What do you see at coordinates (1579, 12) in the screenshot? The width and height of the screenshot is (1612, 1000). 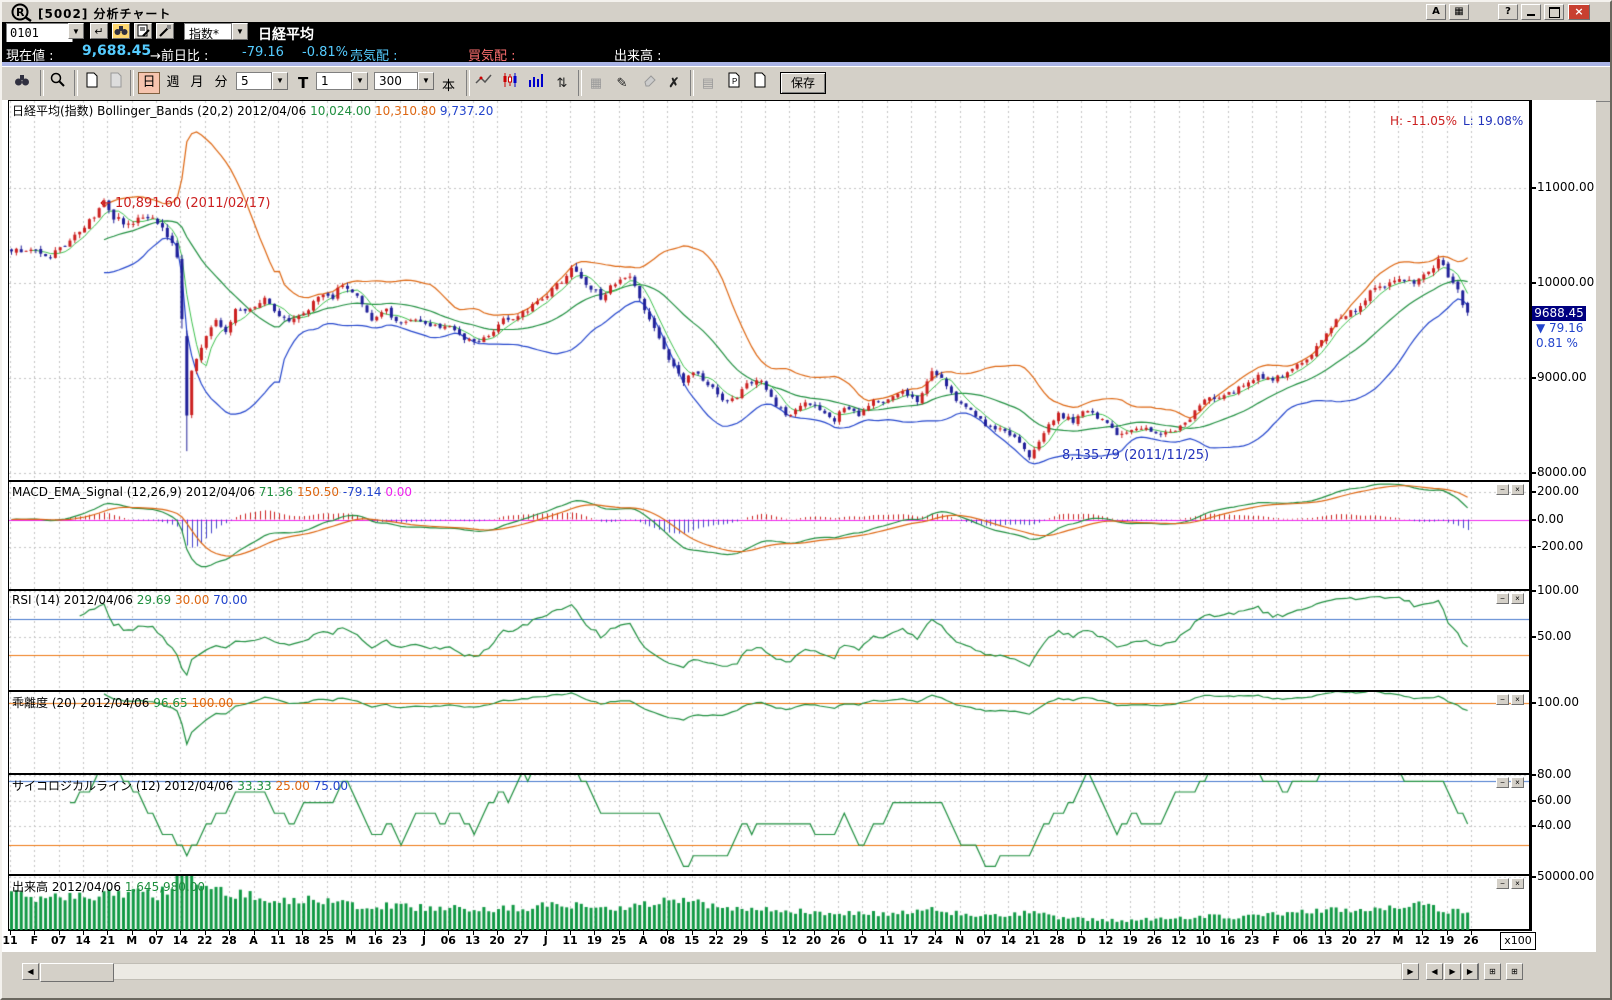 I see `close-button: ×` at bounding box center [1579, 12].